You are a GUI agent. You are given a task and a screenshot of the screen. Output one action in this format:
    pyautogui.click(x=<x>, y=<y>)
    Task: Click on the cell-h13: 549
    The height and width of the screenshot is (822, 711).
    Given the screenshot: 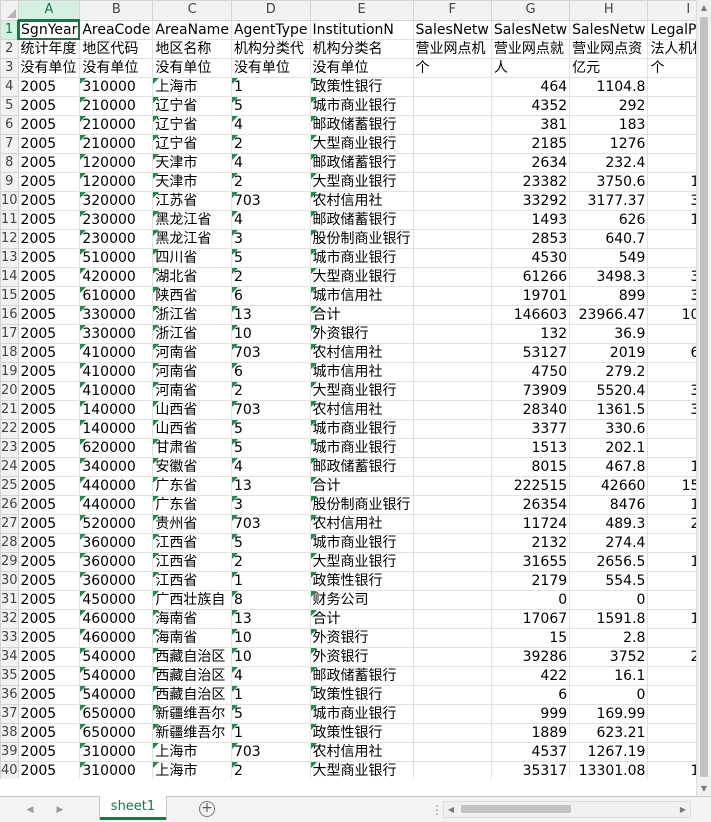 What is the action you would take?
    pyautogui.click(x=609, y=258)
    